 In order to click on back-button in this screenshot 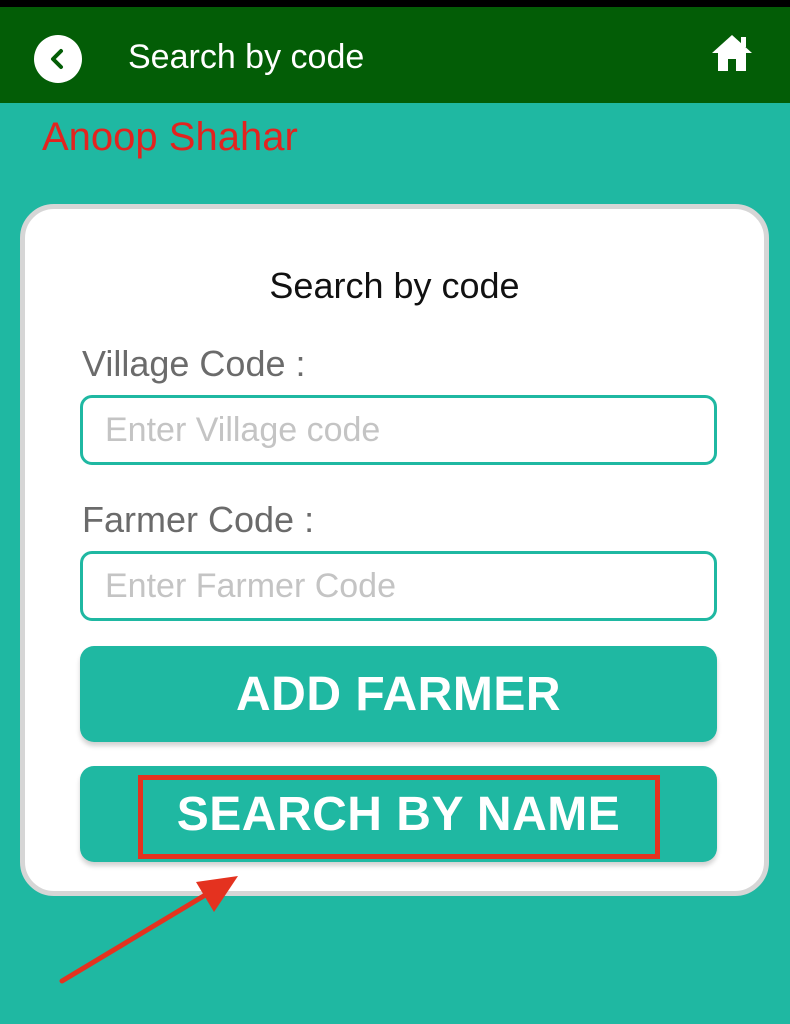, I will do `click(58, 59)`.